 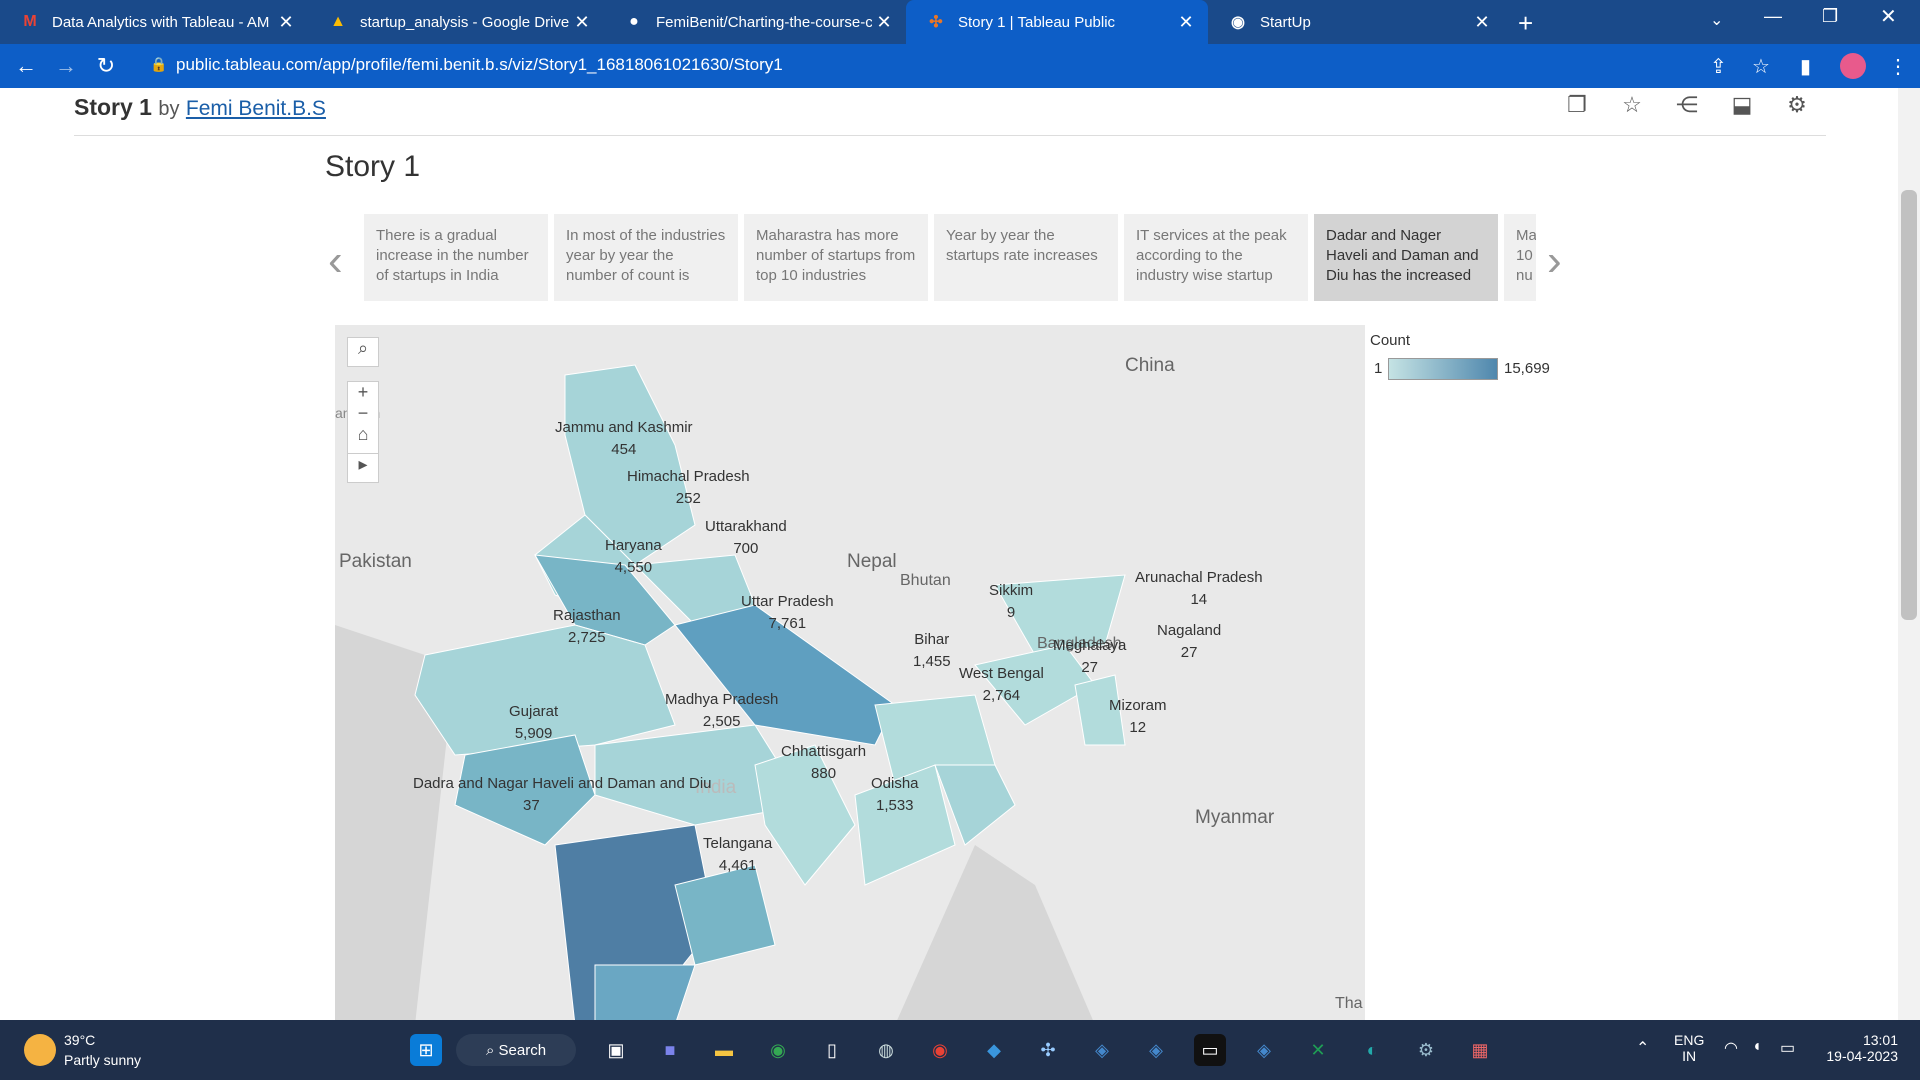 What do you see at coordinates (872, 561) in the screenshot?
I see `country-label: Nepal` at bounding box center [872, 561].